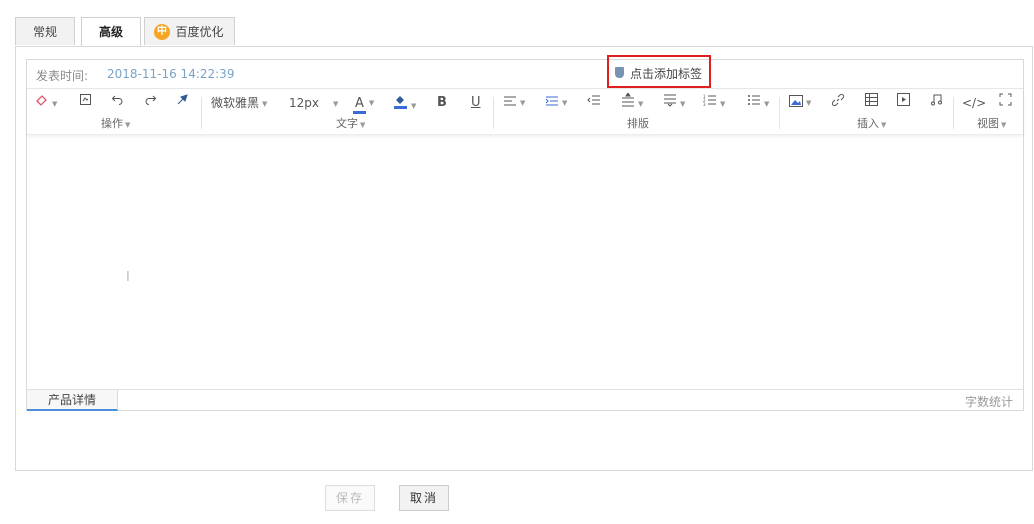 This screenshot has height=524, width=1034. What do you see at coordinates (868, 123) in the screenshot?
I see `group-insert-label: 插入` at bounding box center [868, 123].